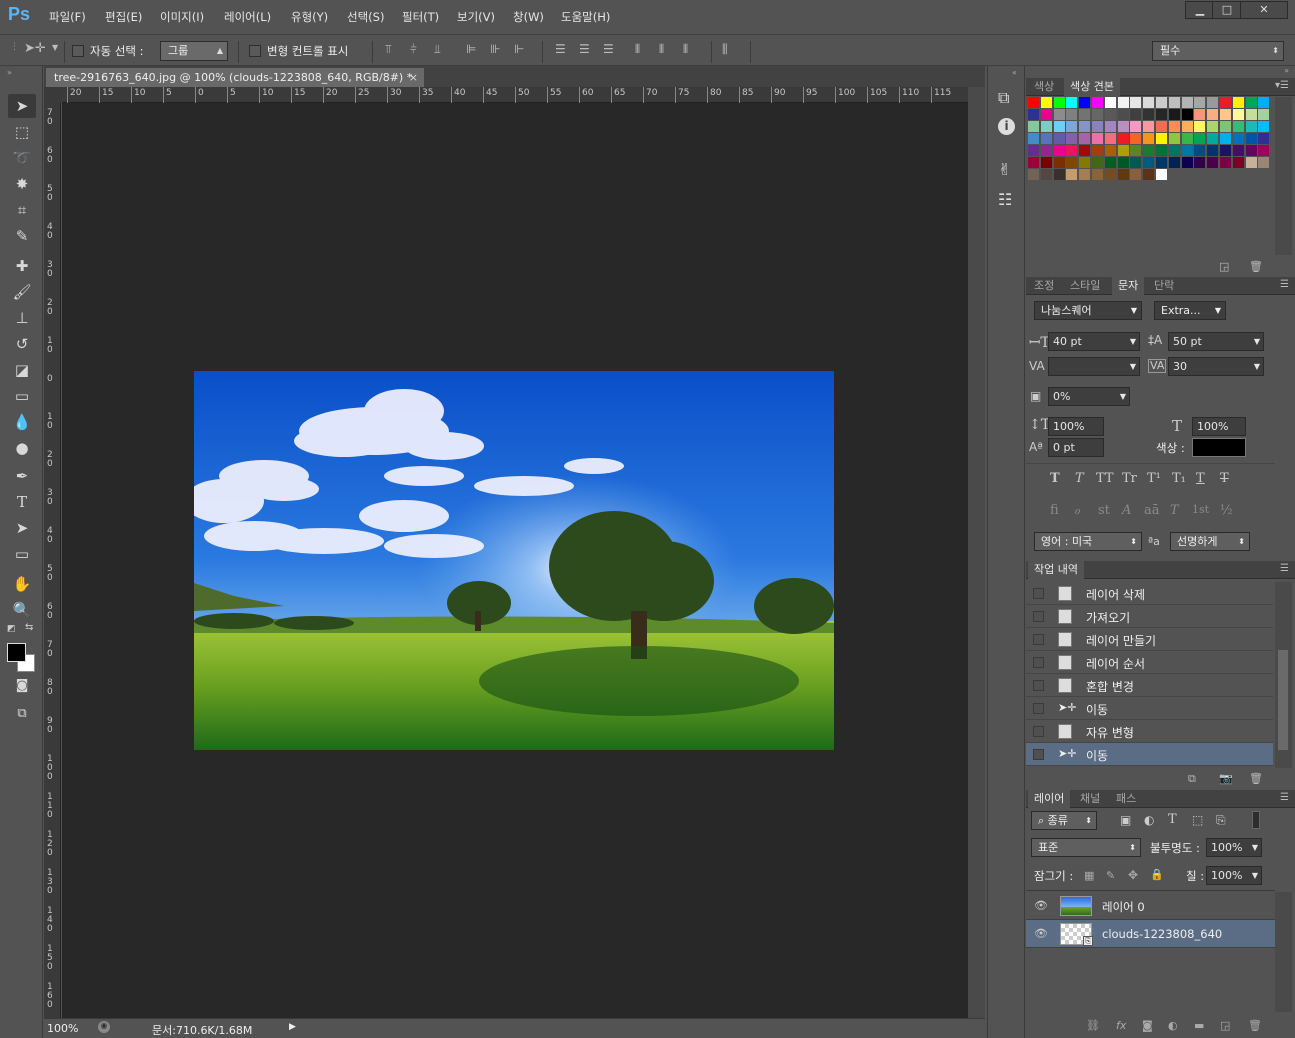 The width and height of the screenshot is (1295, 1038). I want to click on distribute-left-icon: ⫴, so click(637, 49).